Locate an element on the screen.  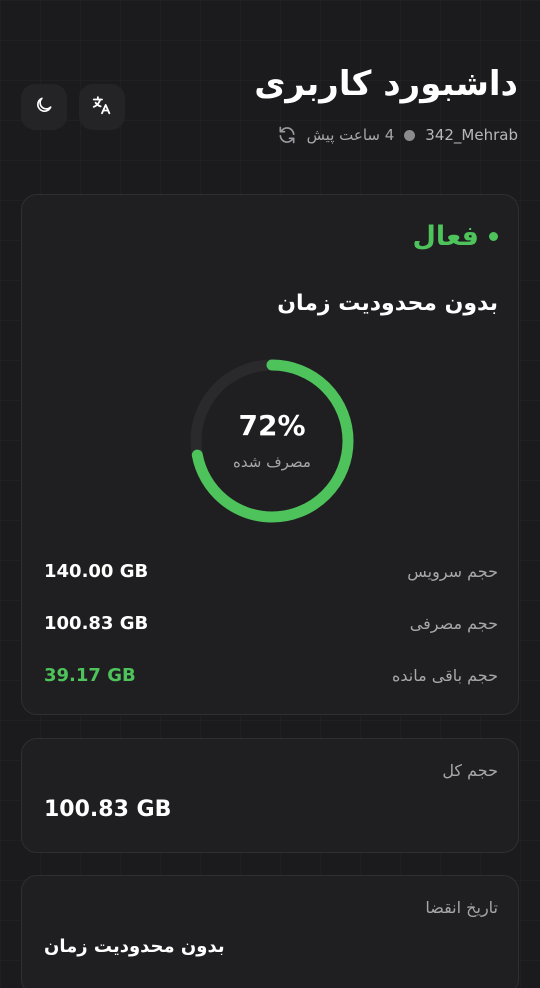
stat-row-service: 140.00 GB حجم سرویس is located at coordinates (271, 571).